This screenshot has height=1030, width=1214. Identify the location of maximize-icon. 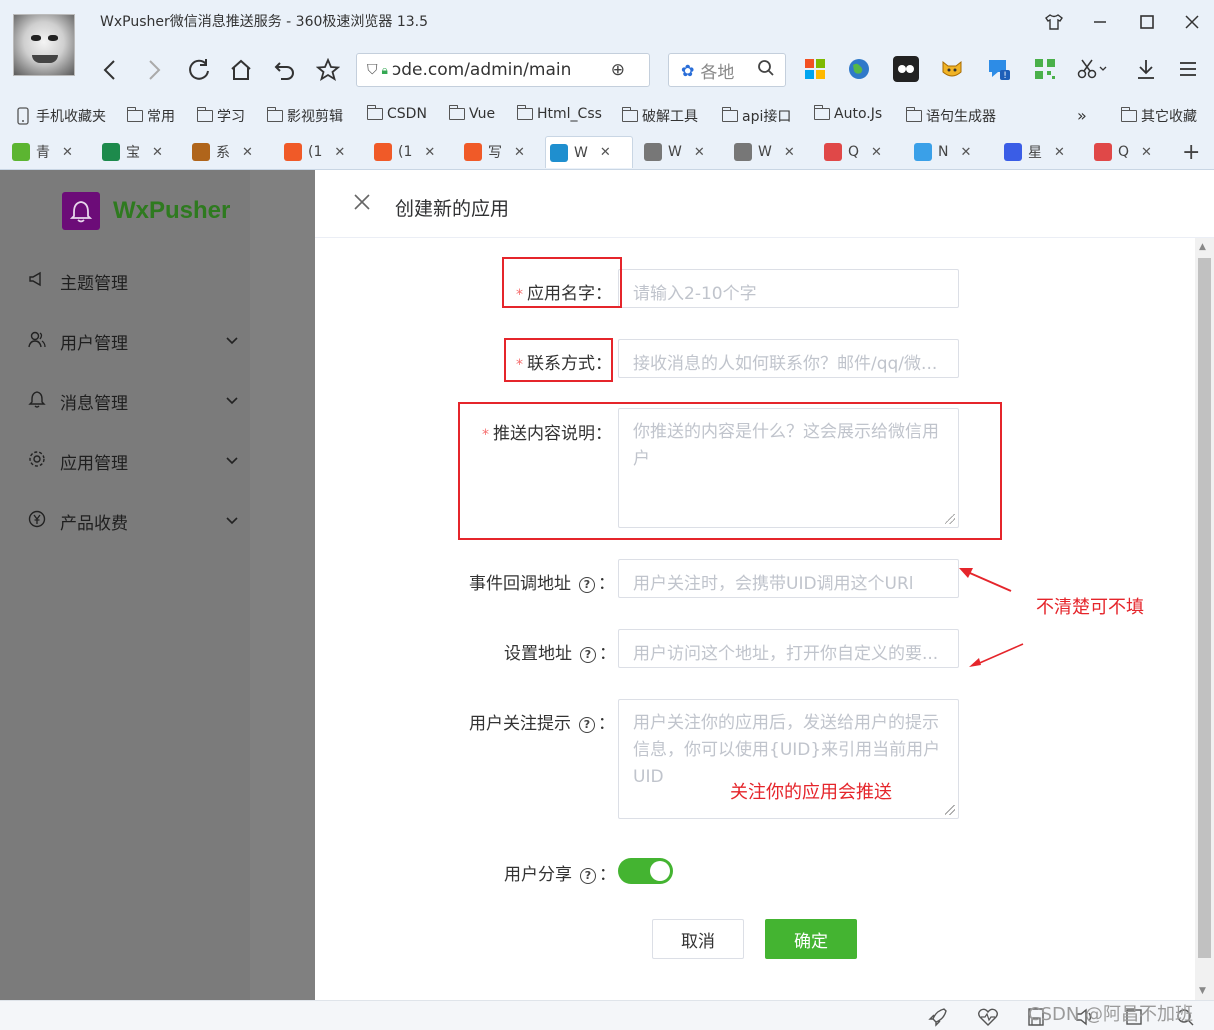
(1147, 22).